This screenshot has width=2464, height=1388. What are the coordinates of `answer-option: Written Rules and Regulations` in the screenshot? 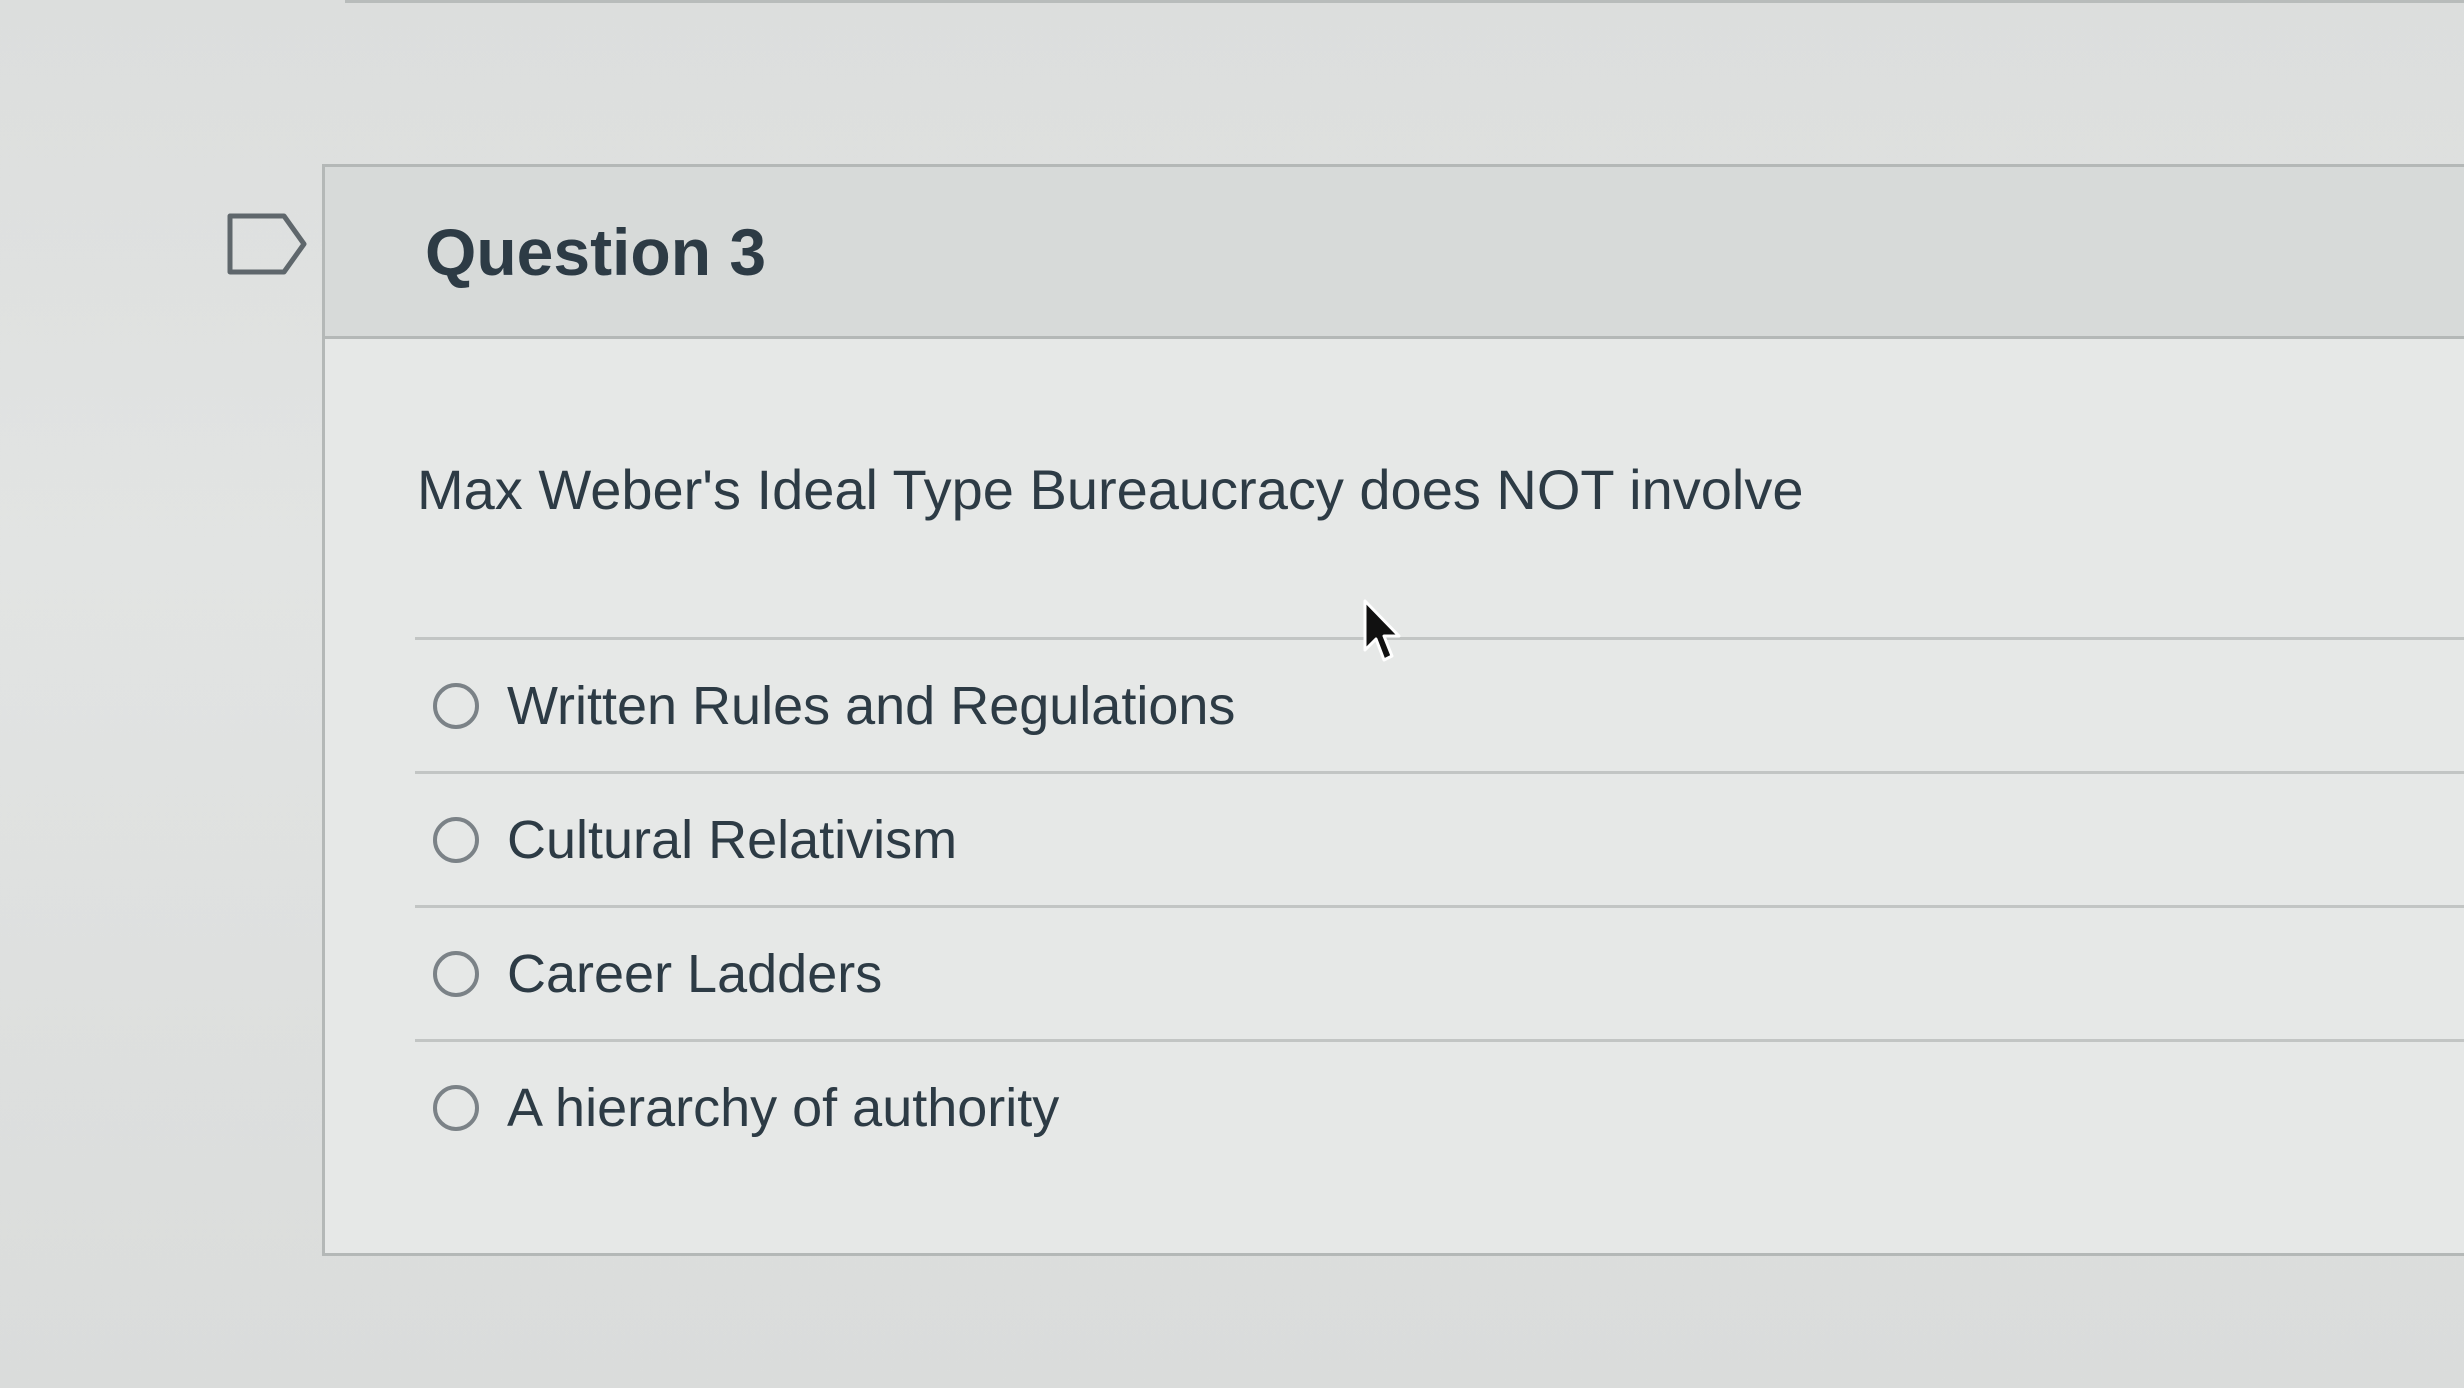 It's located at (1439, 704).